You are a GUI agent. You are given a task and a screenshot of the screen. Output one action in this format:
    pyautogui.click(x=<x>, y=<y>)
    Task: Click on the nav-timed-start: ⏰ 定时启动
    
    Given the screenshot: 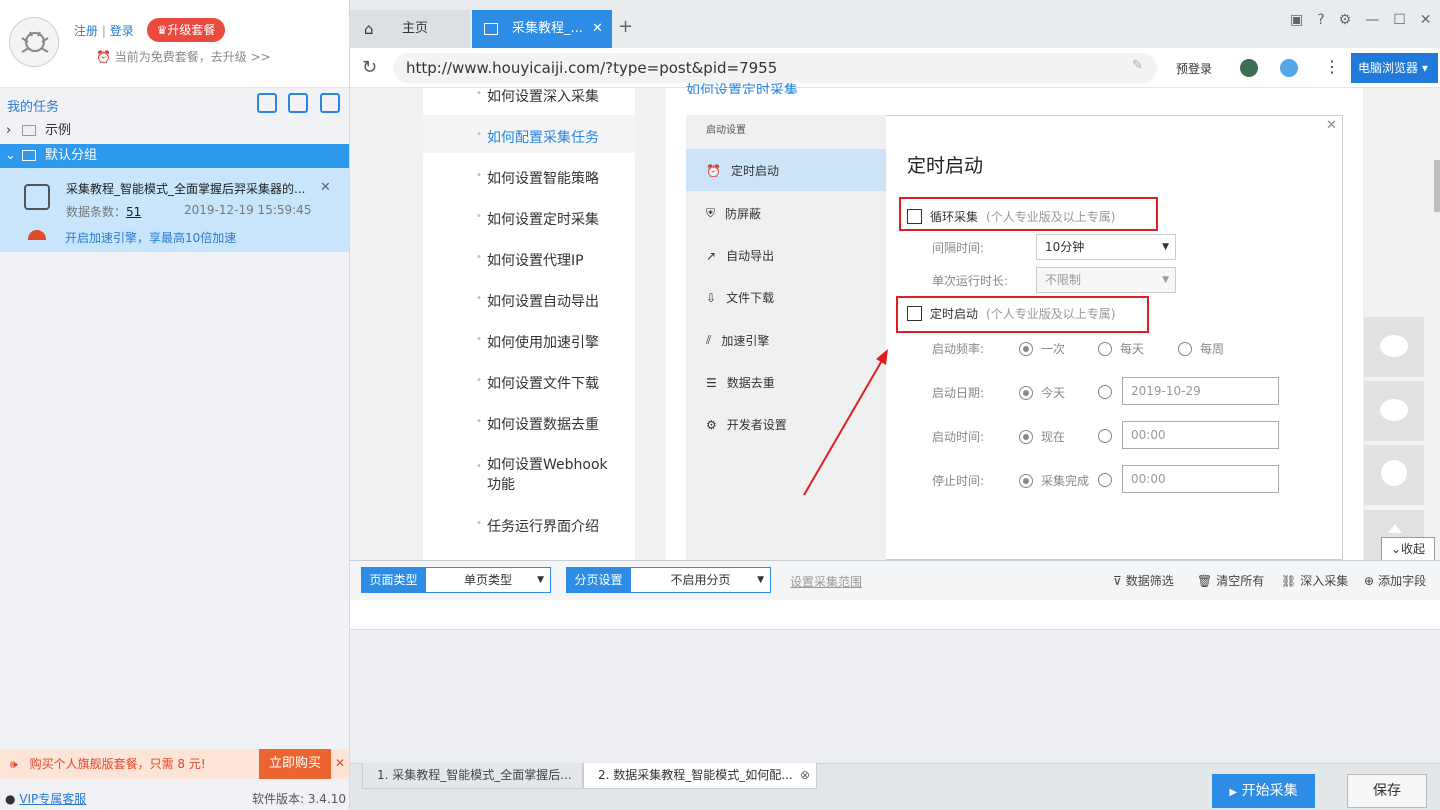 What is the action you would take?
    pyautogui.click(x=742, y=170)
    